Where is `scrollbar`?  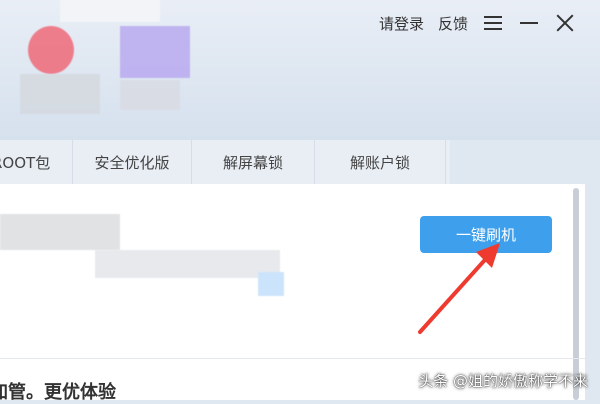
scrollbar is located at coordinates (576, 294).